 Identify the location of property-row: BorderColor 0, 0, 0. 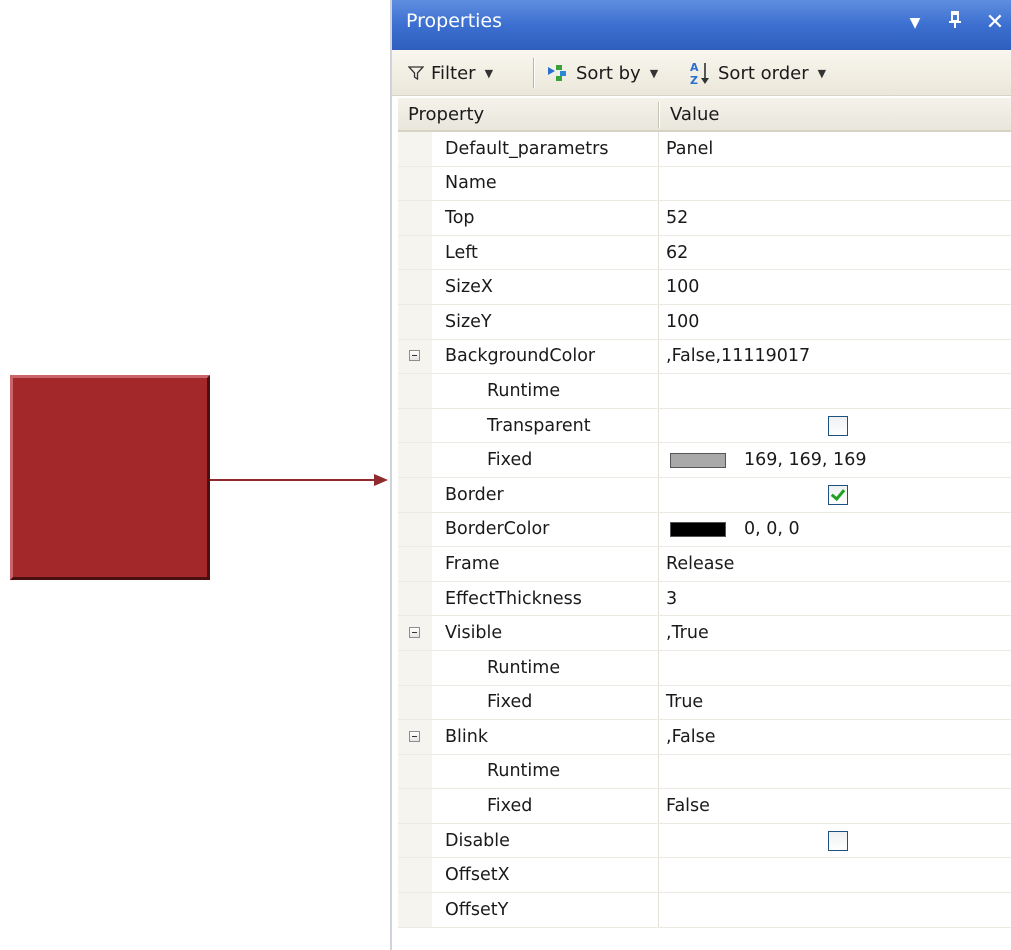
(704, 530).